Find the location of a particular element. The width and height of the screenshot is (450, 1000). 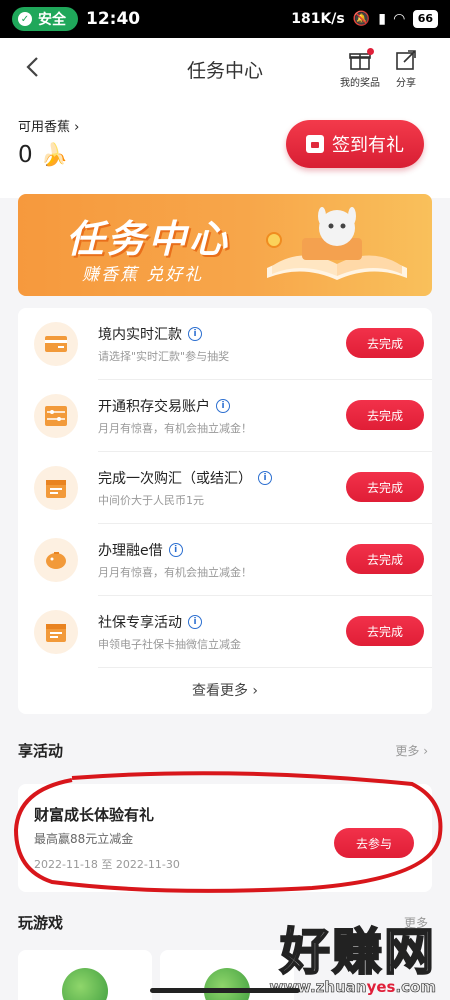

banana-balance-area: 可用香蕉 › 0 🍌 签到有礼 is located at coordinates (225, 148).